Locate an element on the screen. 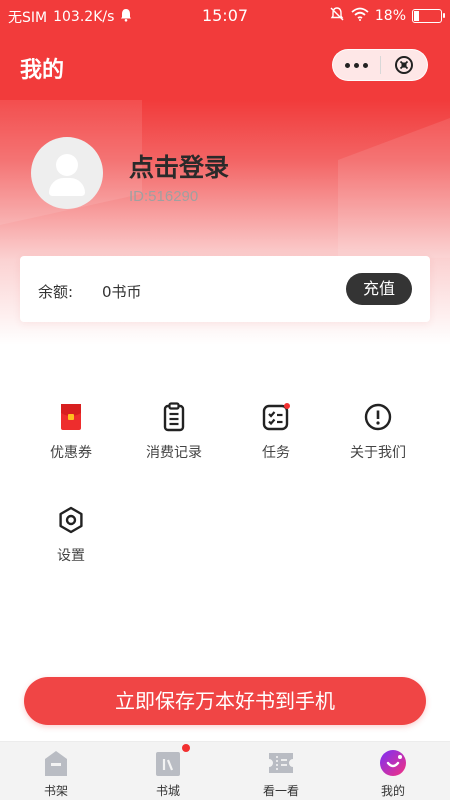  profile-icon is located at coordinates (393, 763).